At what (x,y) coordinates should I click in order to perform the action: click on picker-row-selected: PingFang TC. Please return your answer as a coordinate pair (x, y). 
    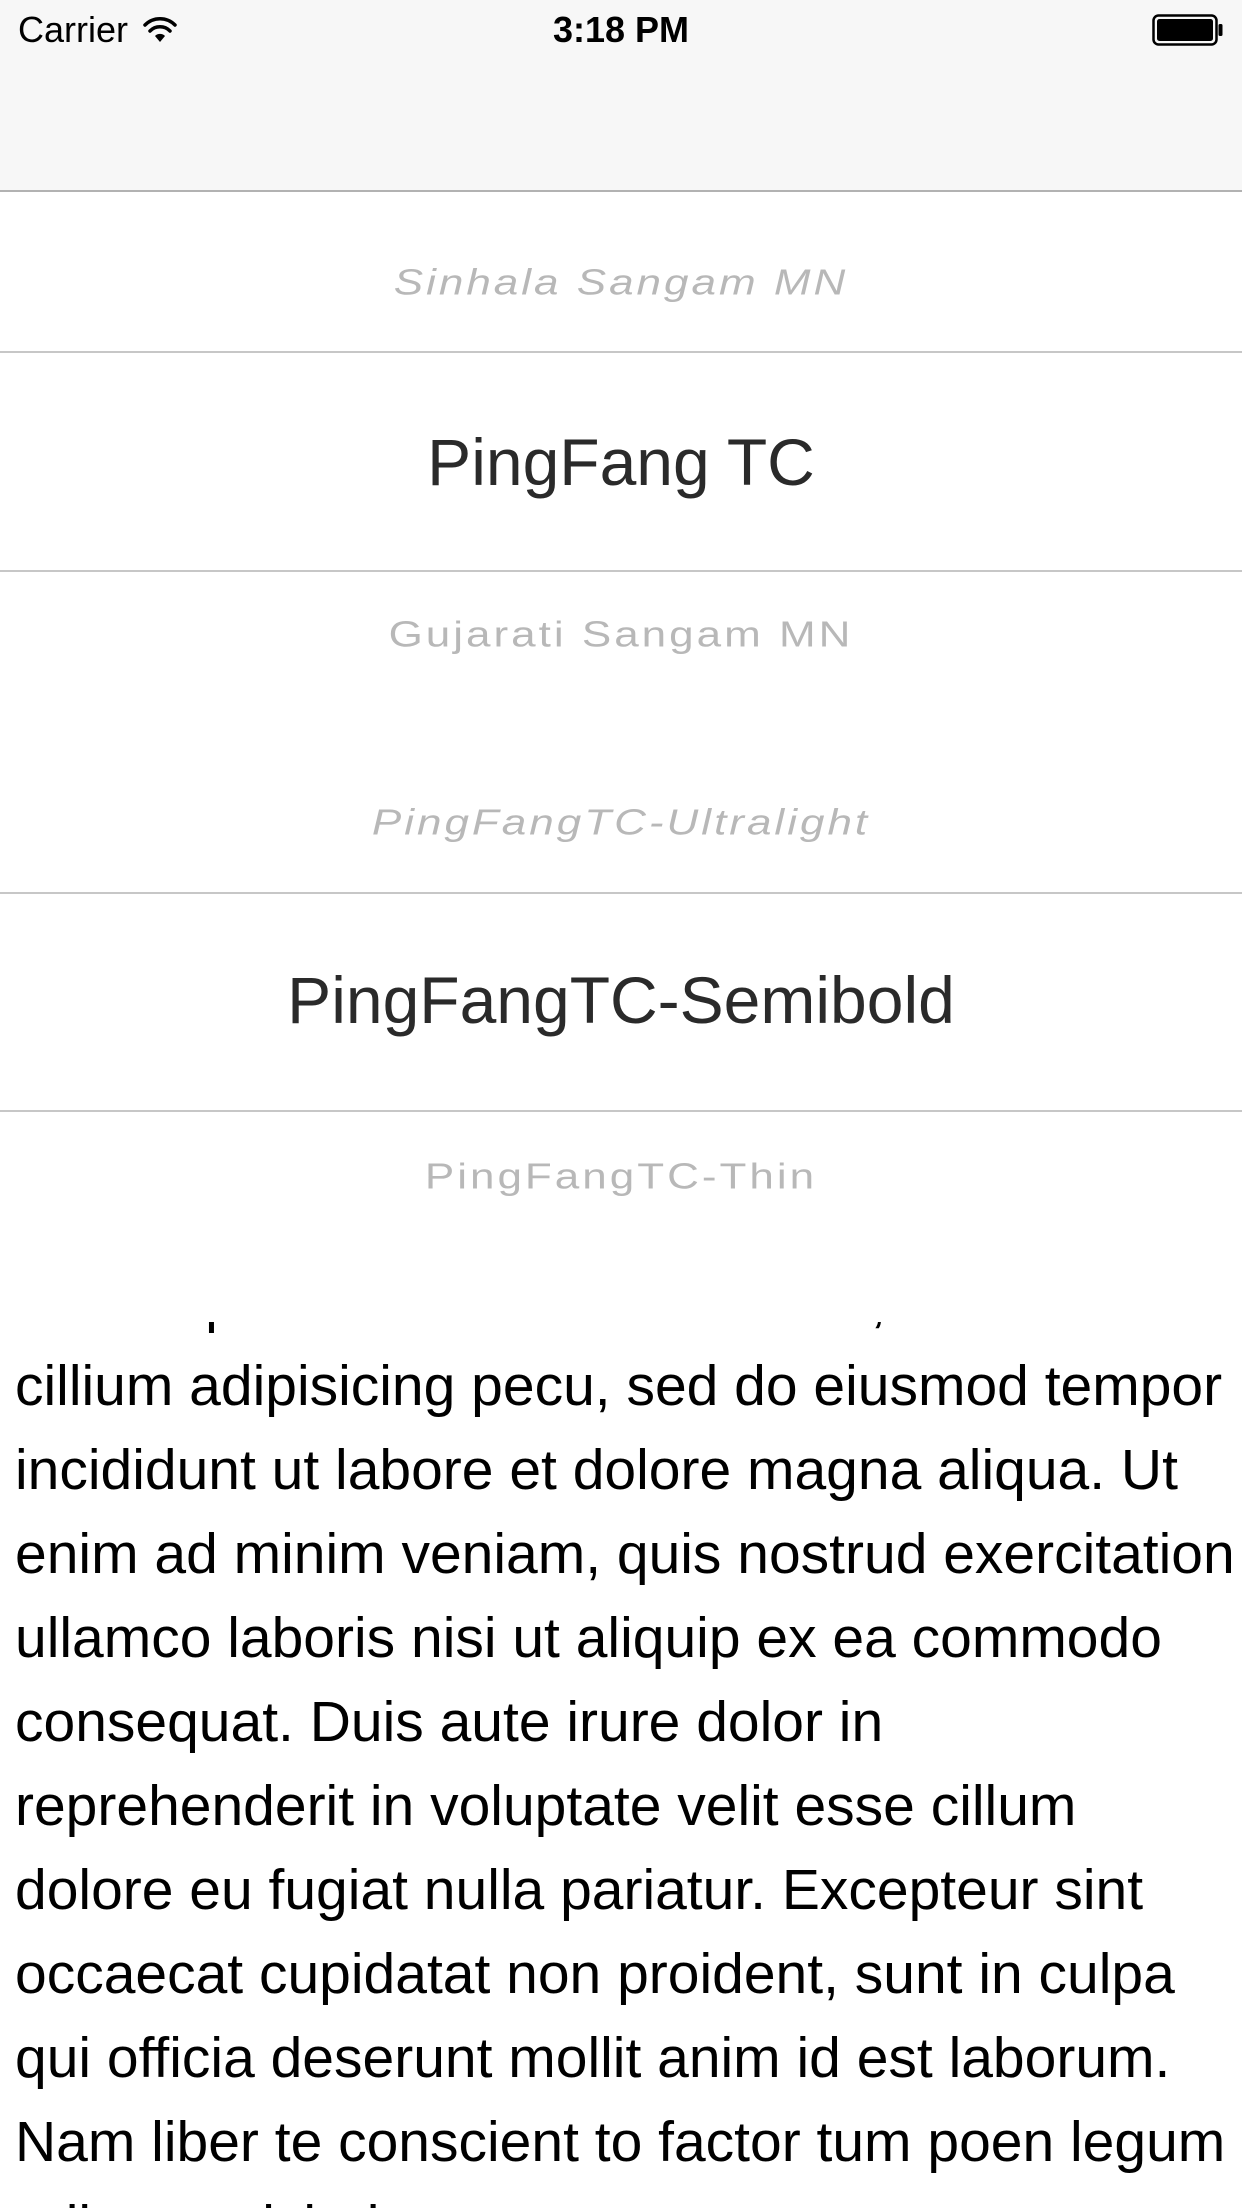
    Looking at the image, I should click on (621, 462).